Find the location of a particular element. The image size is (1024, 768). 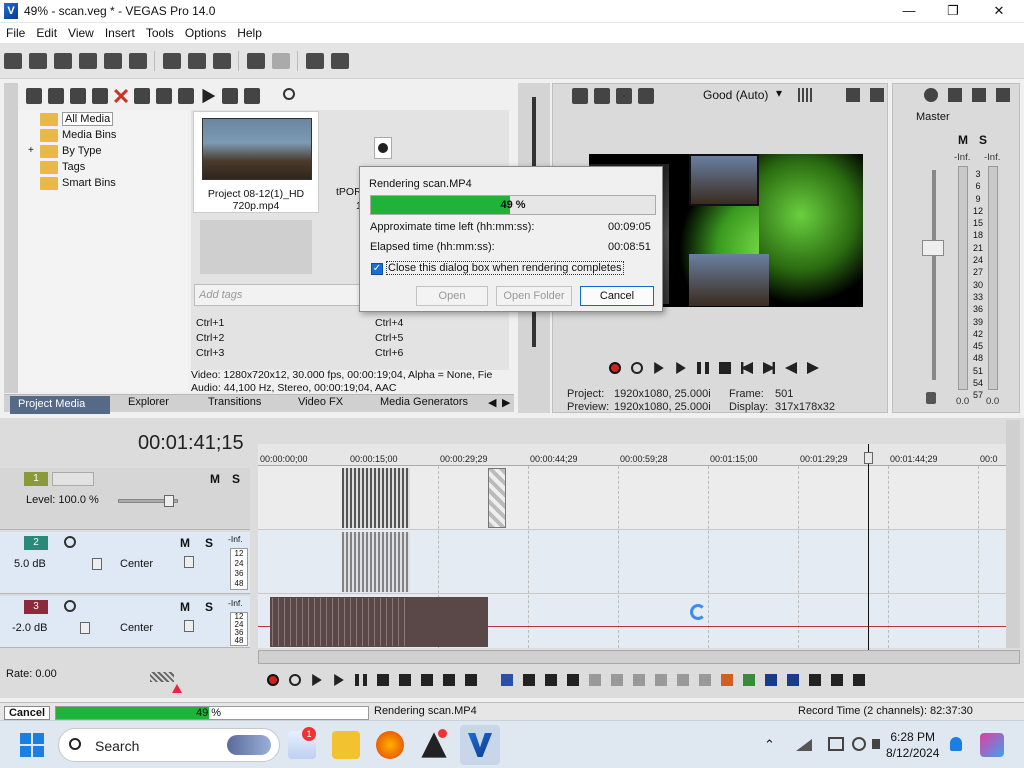

cut-icon is located at coordinates (172, 61).